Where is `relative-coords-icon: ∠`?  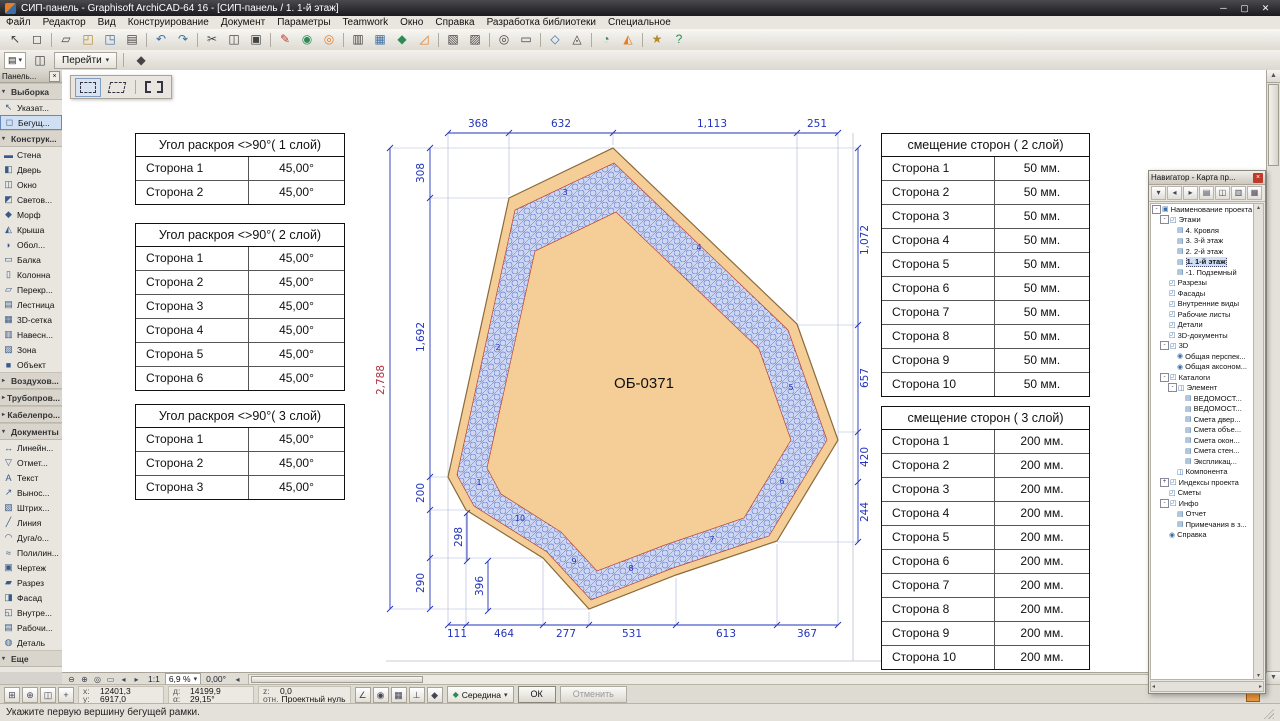
relative-coords-icon: ∠ is located at coordinates (362, 694).